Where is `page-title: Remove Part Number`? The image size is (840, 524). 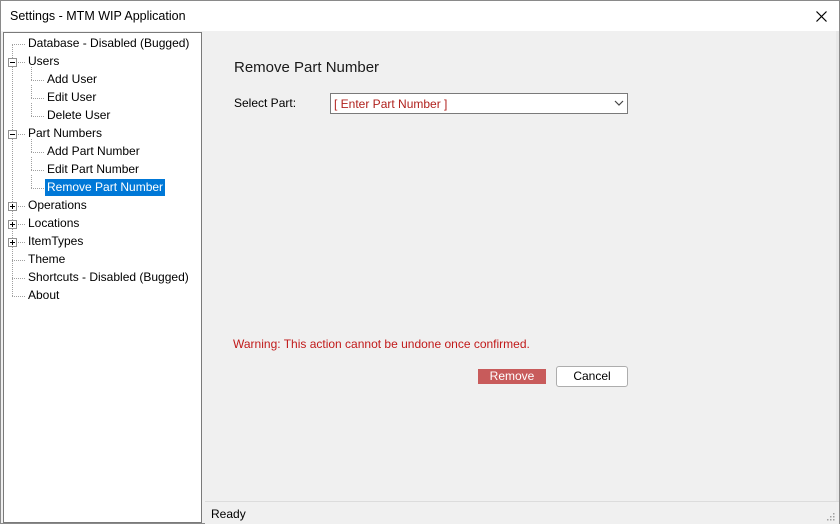 page-title: Remove Part Number is located at coordinates (307, 67).